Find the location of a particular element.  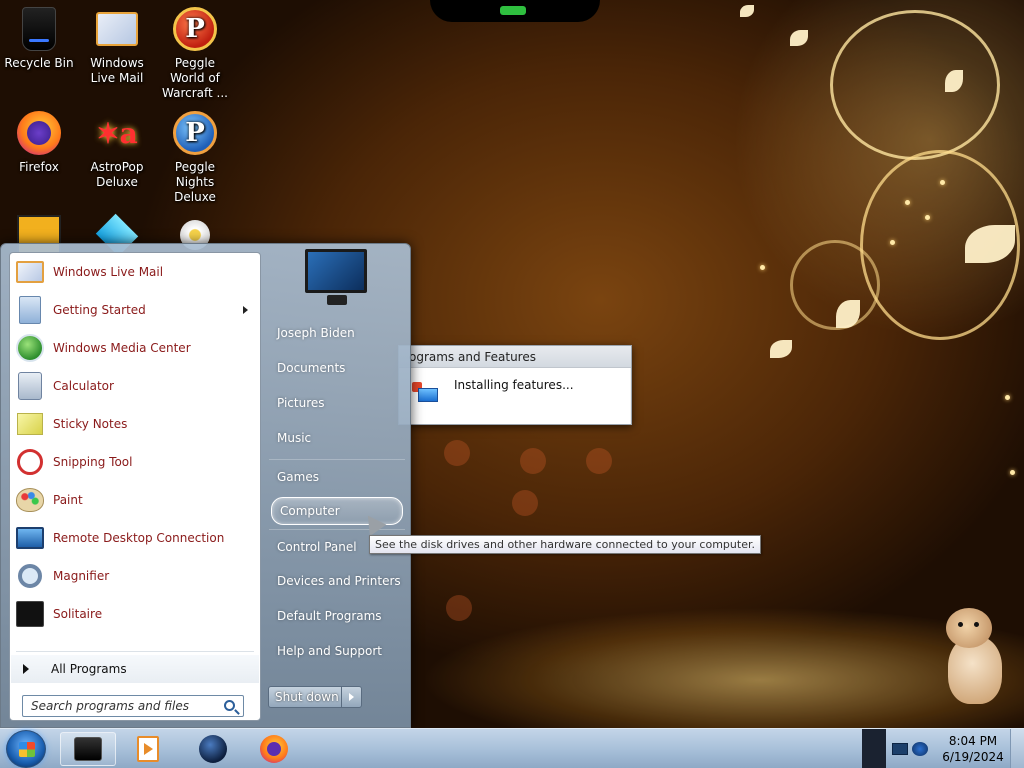

place-music: Music is located at coordinates (337, 438).